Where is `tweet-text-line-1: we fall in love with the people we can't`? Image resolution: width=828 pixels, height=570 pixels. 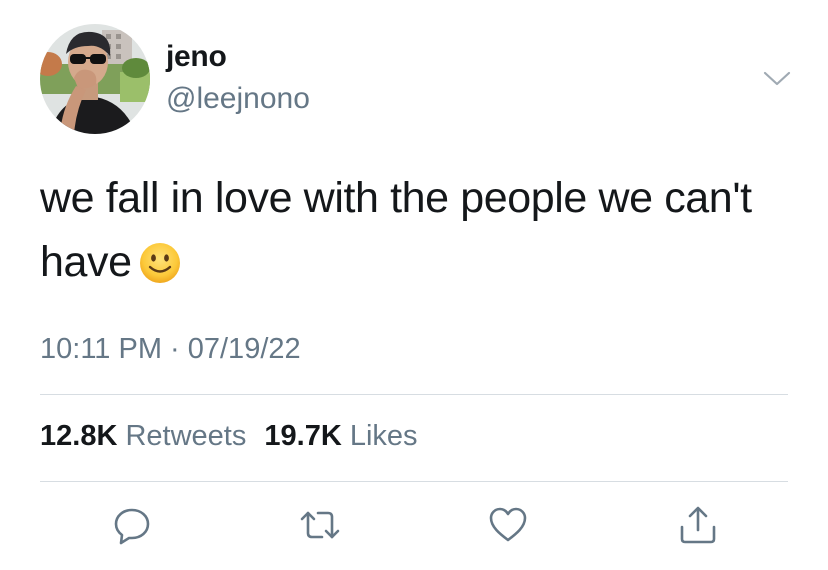 tweet-text-line-1: we fall in love with the people we can't is located at coordinates (396, 198).